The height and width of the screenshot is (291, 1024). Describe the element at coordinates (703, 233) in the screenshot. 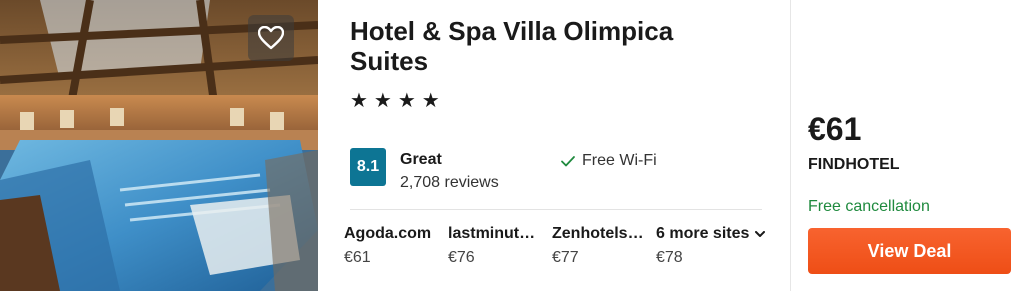

I see `more-sites-label: 6 more sites` at that location.